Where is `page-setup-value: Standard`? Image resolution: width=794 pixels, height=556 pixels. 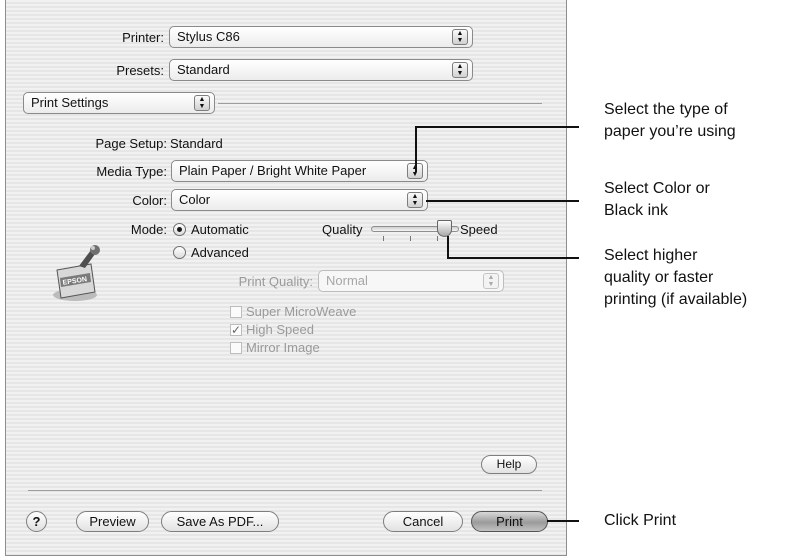
page-setup-value: Standard is located at coordinates (196, 143).